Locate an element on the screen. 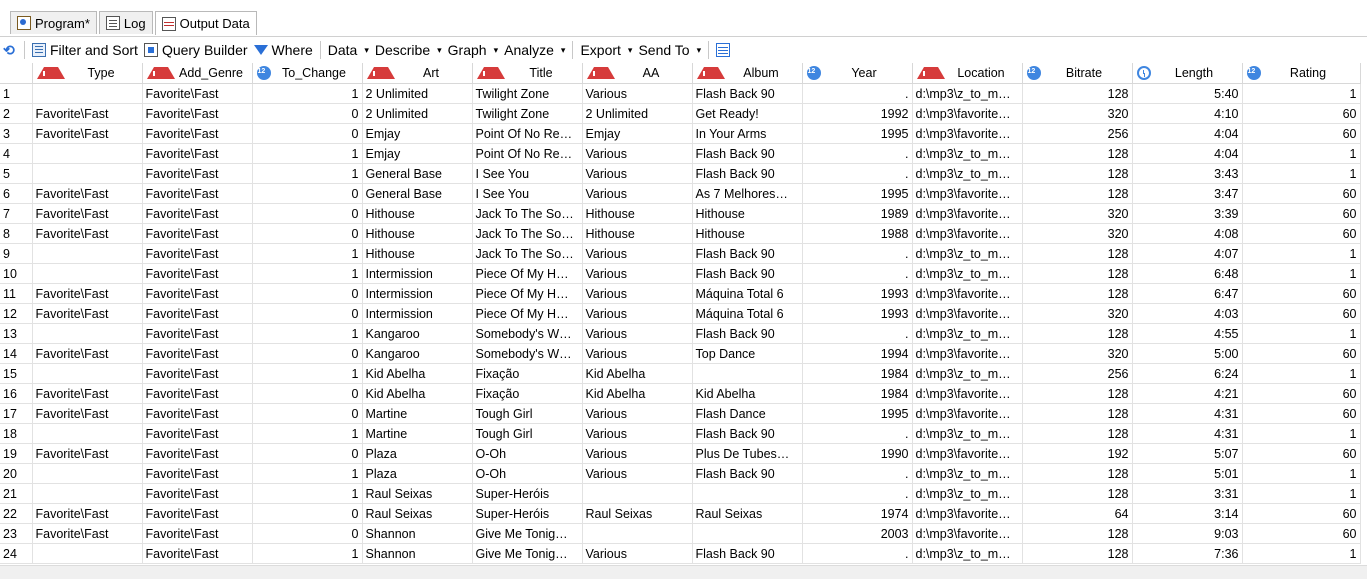 The height and width of the screenshot is (579, 1367). tab-output-data: Output Data is located at coordinates (205, 23).